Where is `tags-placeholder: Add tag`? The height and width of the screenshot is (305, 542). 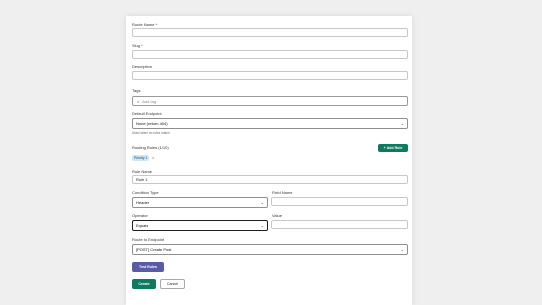 tags-placeholder: Add tag is located at coordinates (149, 101).